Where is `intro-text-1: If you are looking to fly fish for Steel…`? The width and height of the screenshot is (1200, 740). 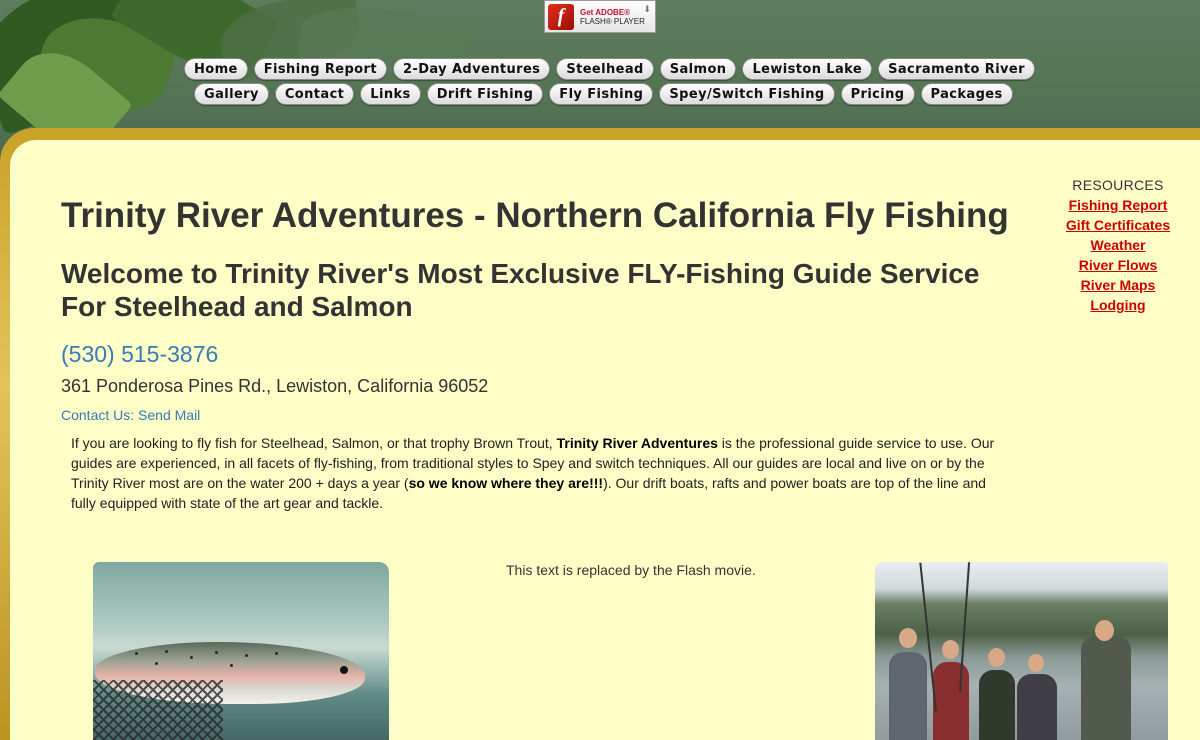 intro-text-1: If you are looking to fly fish for Steel… is located at coordinates (312, 443).